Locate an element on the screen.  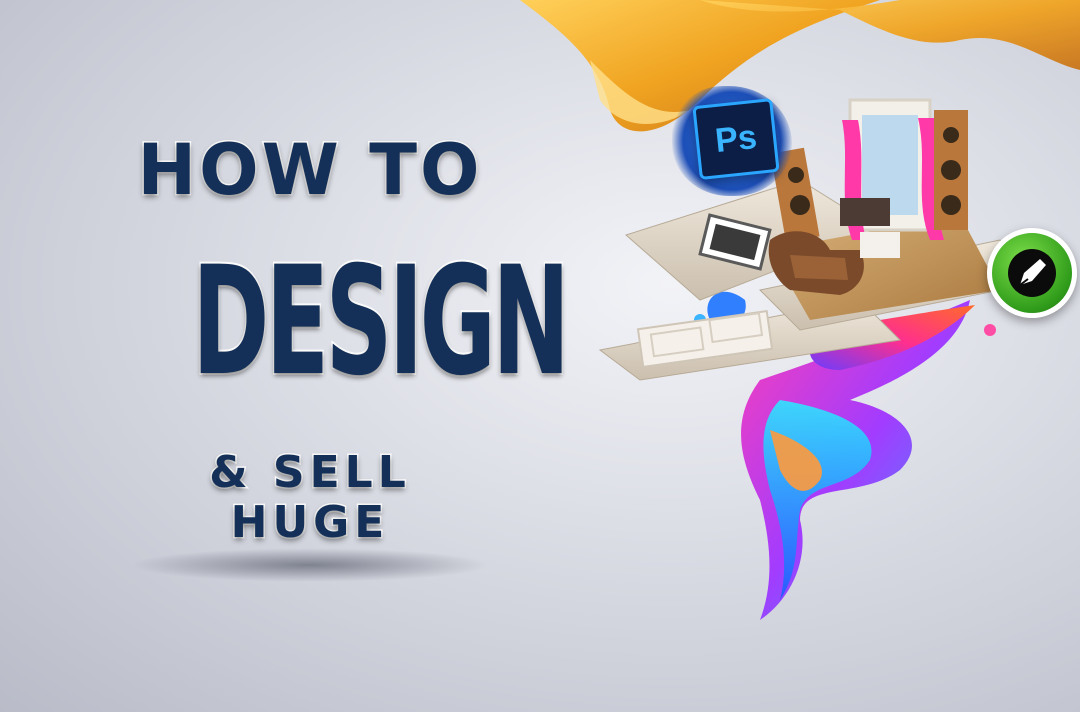
photoshop-icon: Ps is located at coordinates (736, 139).